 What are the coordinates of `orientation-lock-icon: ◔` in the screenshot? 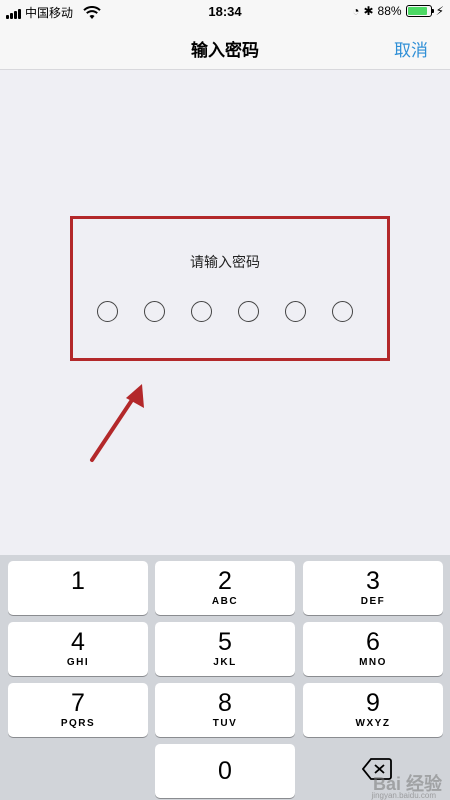 It's located at (356, 11).